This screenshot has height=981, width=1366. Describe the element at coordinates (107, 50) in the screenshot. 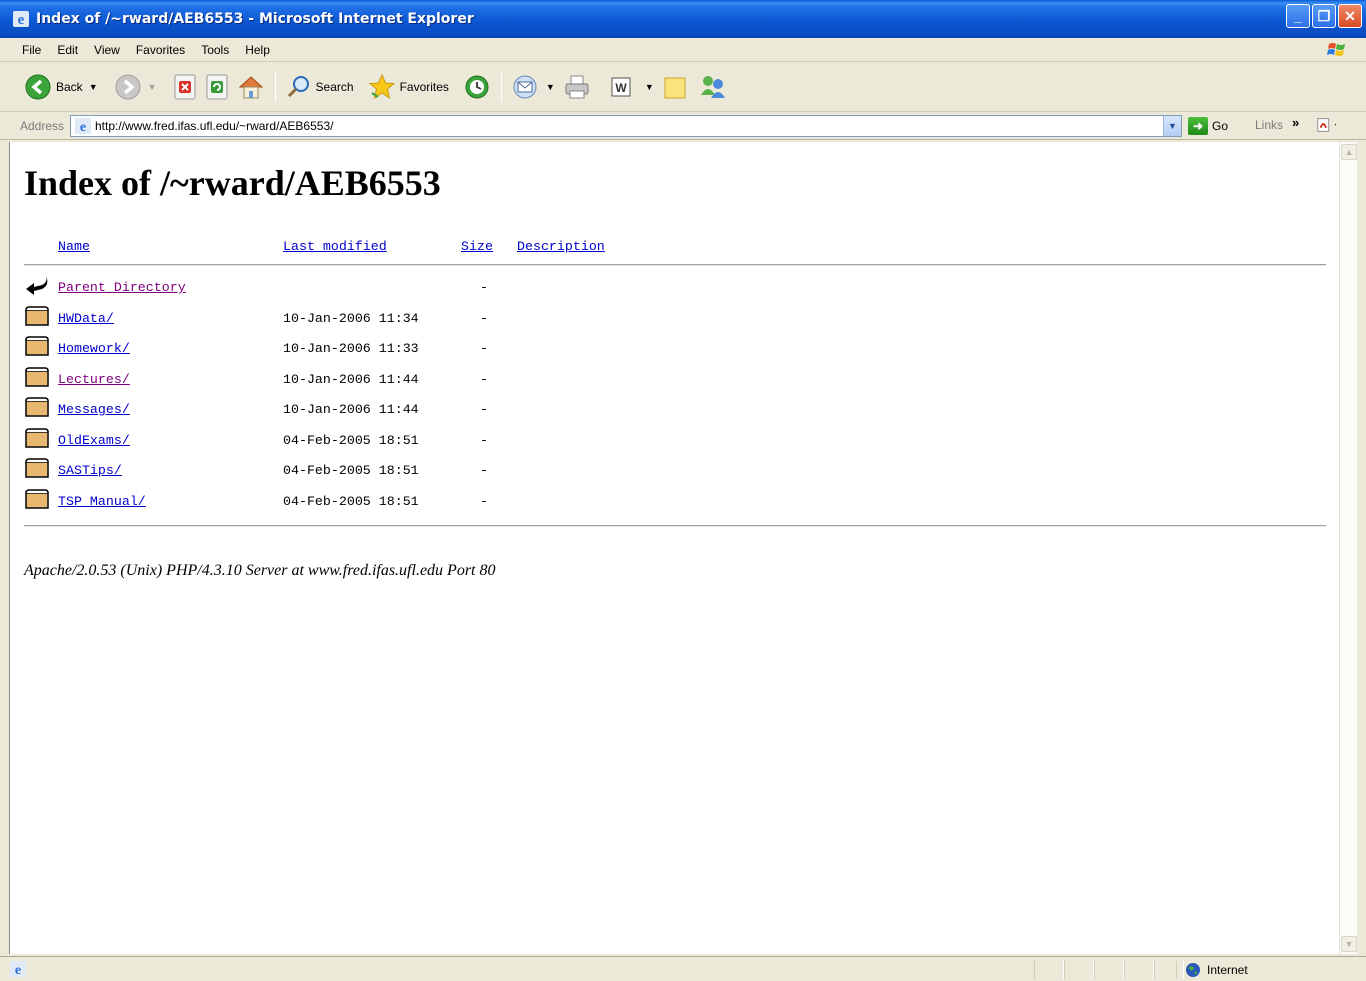

I see `menu-view: View` at that location.